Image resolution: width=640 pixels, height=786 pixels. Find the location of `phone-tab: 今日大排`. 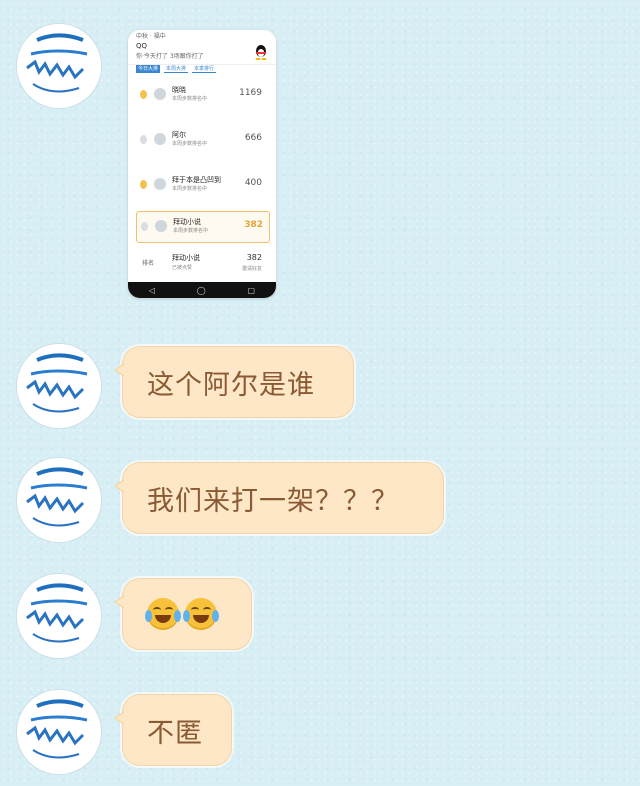

phone-tab: 今日大排 is located at coordinates (148, 69).